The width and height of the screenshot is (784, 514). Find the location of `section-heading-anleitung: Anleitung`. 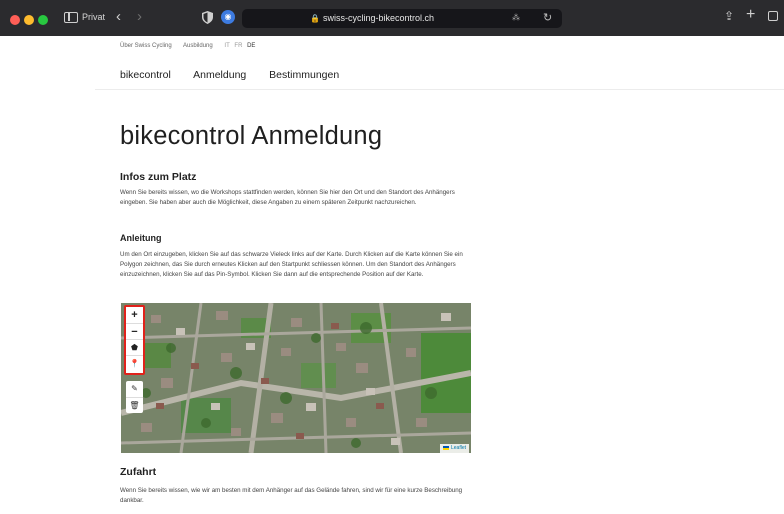

section-heading-anleitung: Anleitung is located at coordinates (141, 238).